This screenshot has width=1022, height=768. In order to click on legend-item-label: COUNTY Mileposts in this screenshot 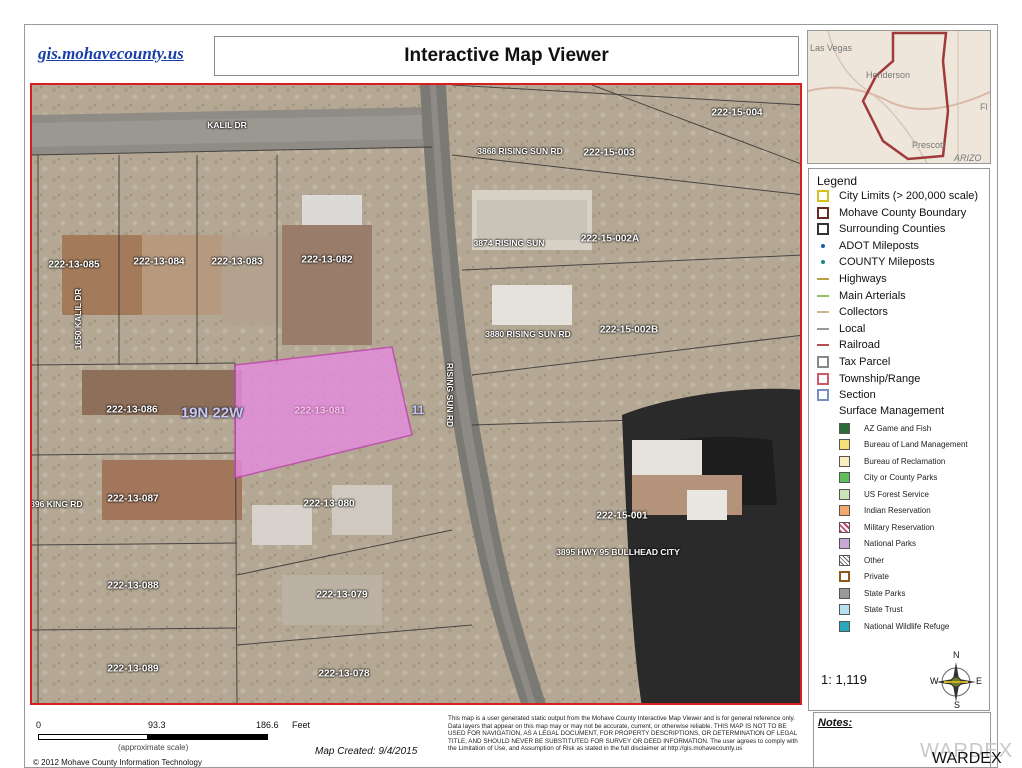, I will do `click(887, 262)`.